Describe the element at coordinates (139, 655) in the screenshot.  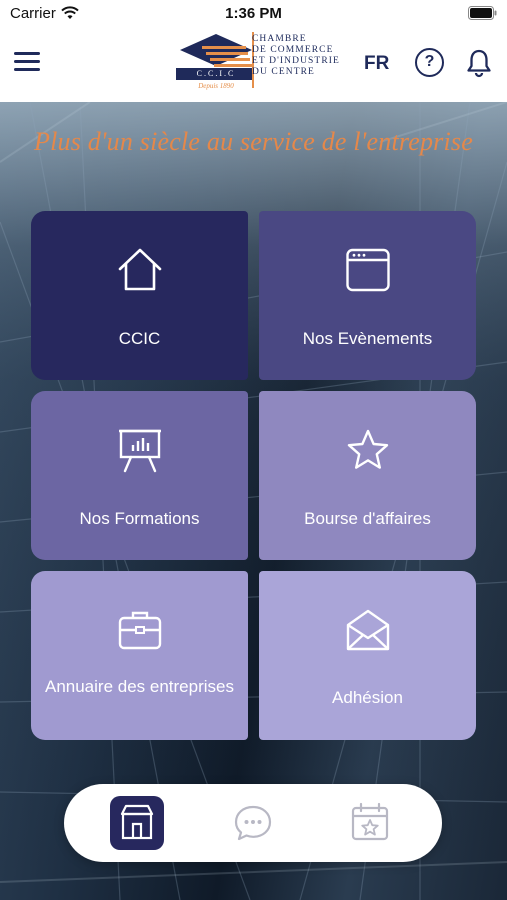
I see `tile-business-directory: Annuaire des entreprises` at that location.